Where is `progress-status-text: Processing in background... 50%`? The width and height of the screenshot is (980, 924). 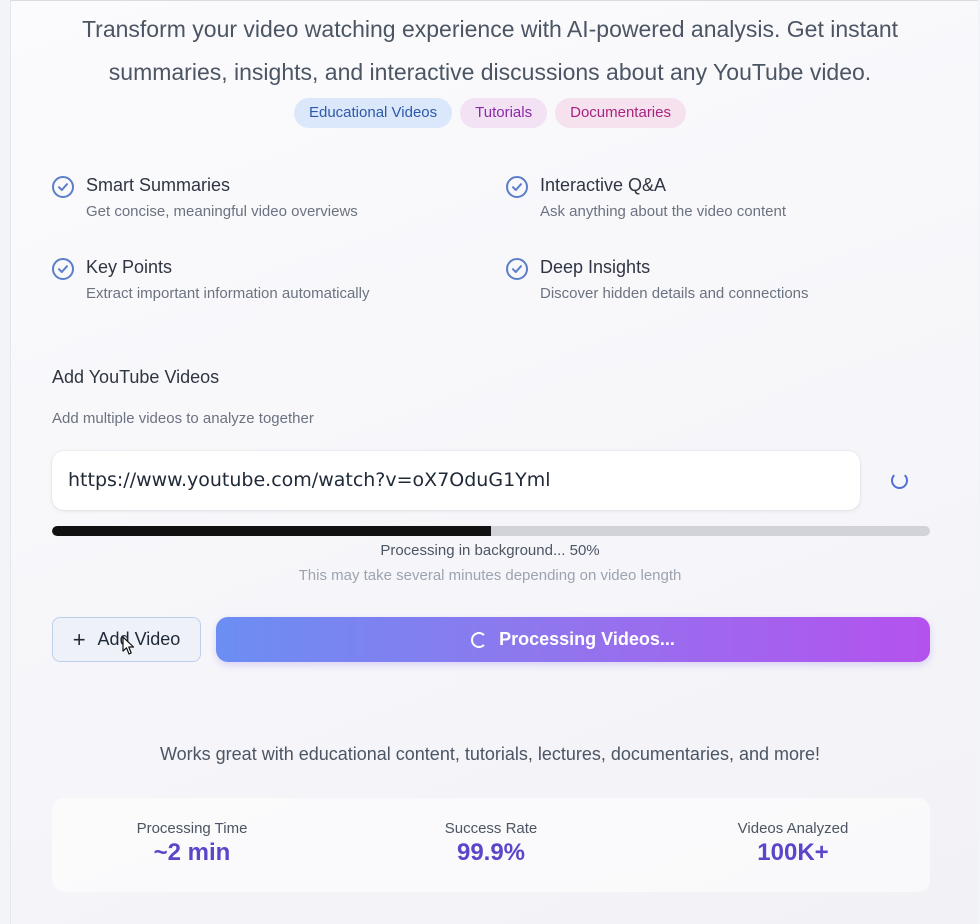
progress-status-text: Processing in background... 50% is located at coordinates (490, 550).